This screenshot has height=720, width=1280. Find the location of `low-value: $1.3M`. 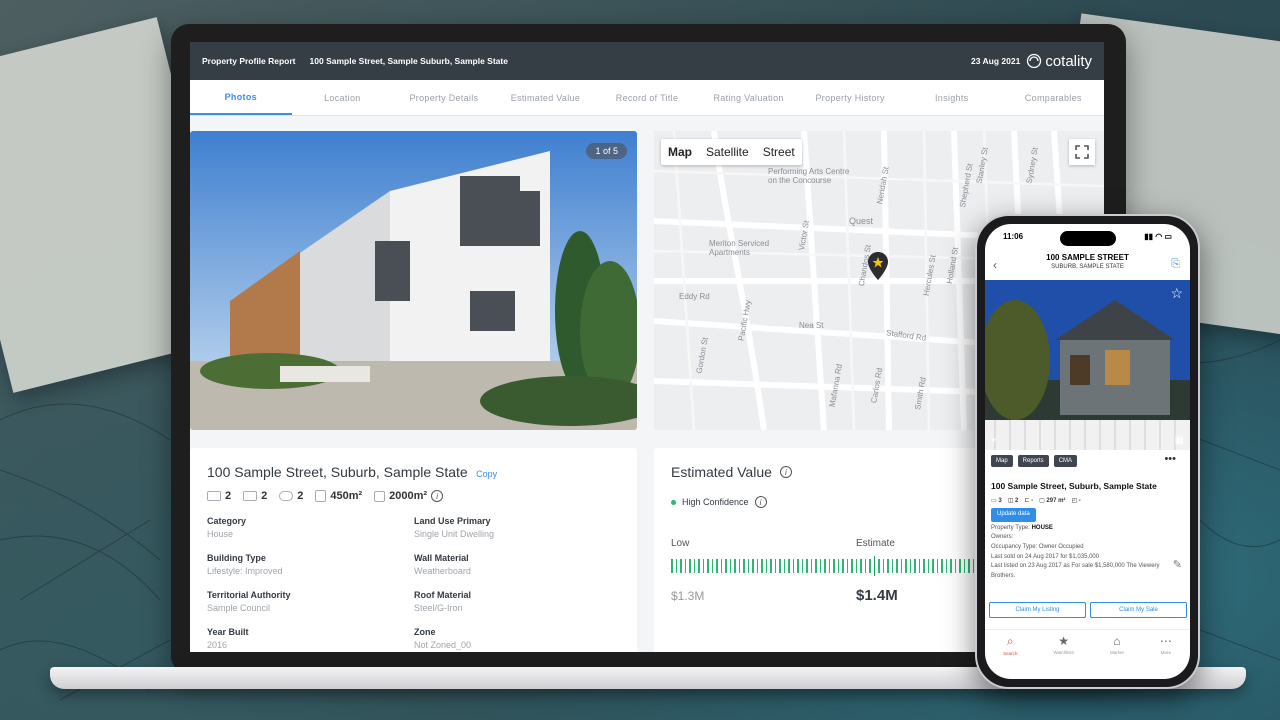

low-value: $1.3M is located at coordinates (688, 596).